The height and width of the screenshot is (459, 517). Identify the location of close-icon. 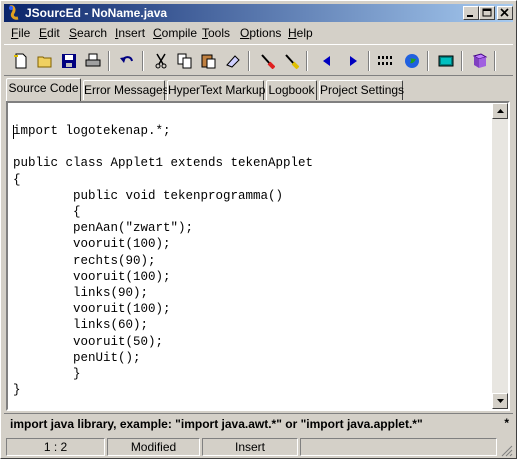
(504, 12).